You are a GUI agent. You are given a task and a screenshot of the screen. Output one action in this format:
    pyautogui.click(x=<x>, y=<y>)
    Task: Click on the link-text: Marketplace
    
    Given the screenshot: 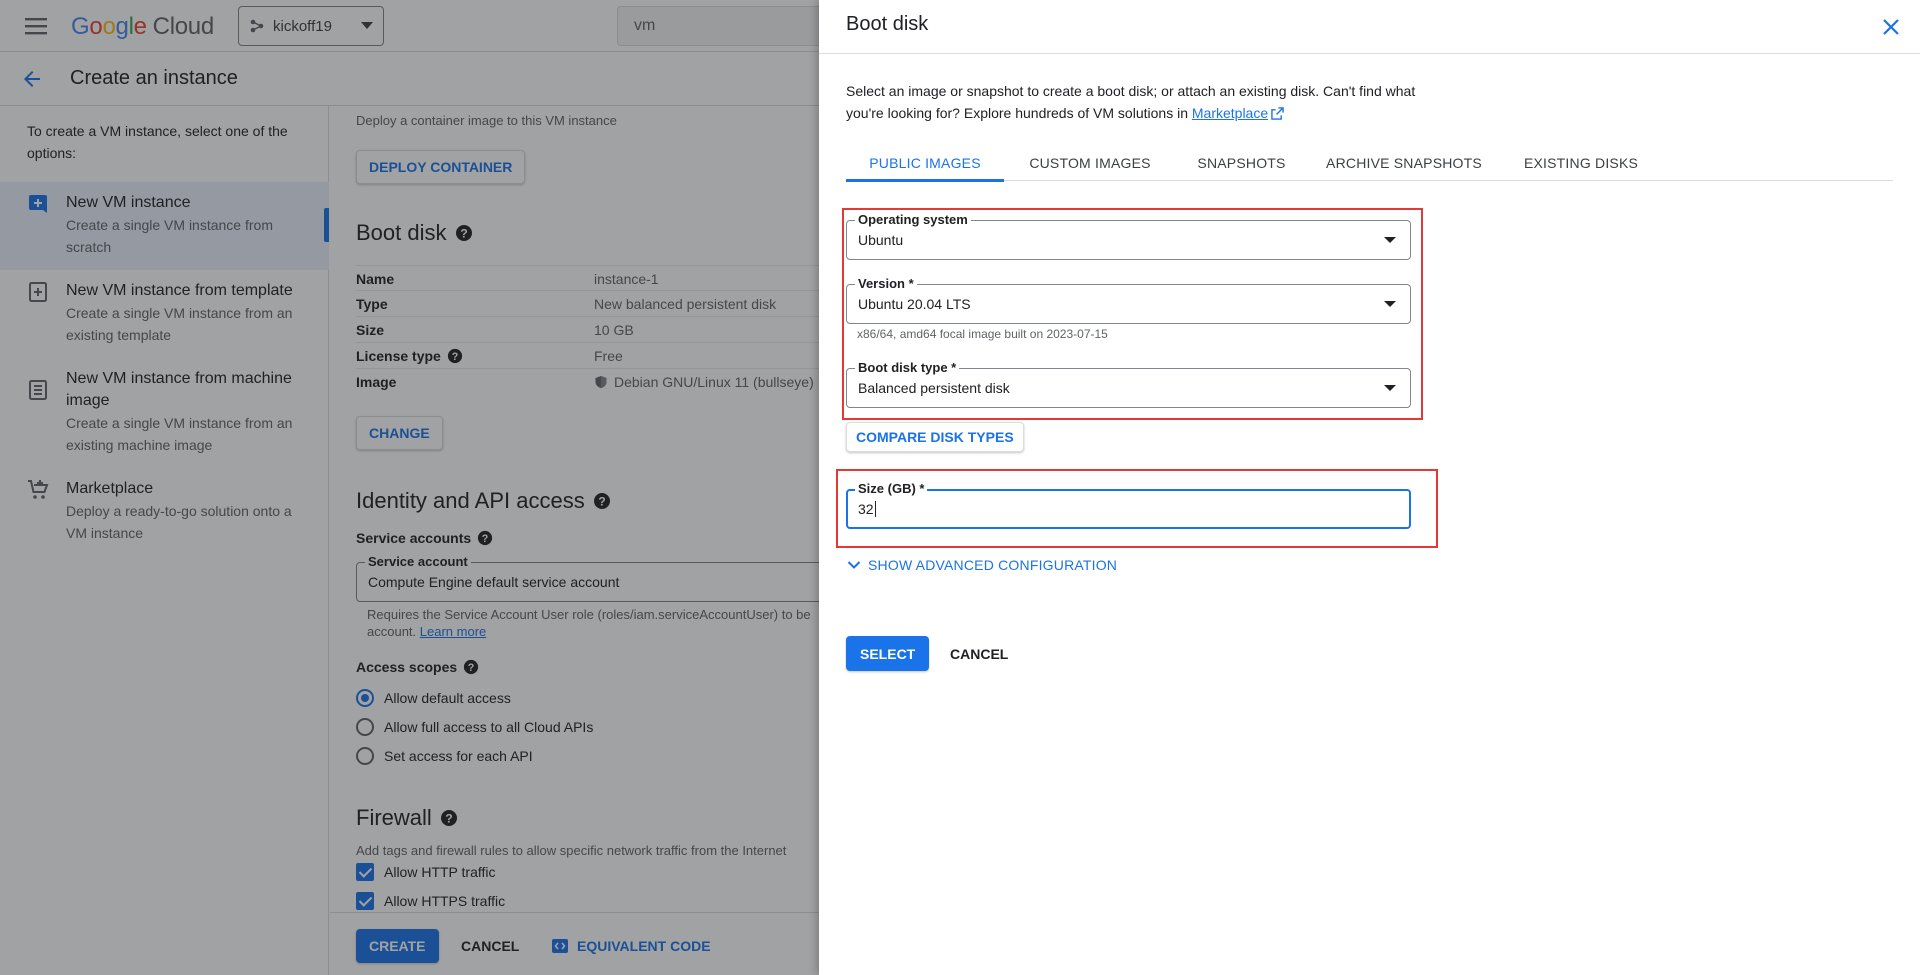 What is the action you would take?
    pyautogui.click(x=1230, y=113)
    